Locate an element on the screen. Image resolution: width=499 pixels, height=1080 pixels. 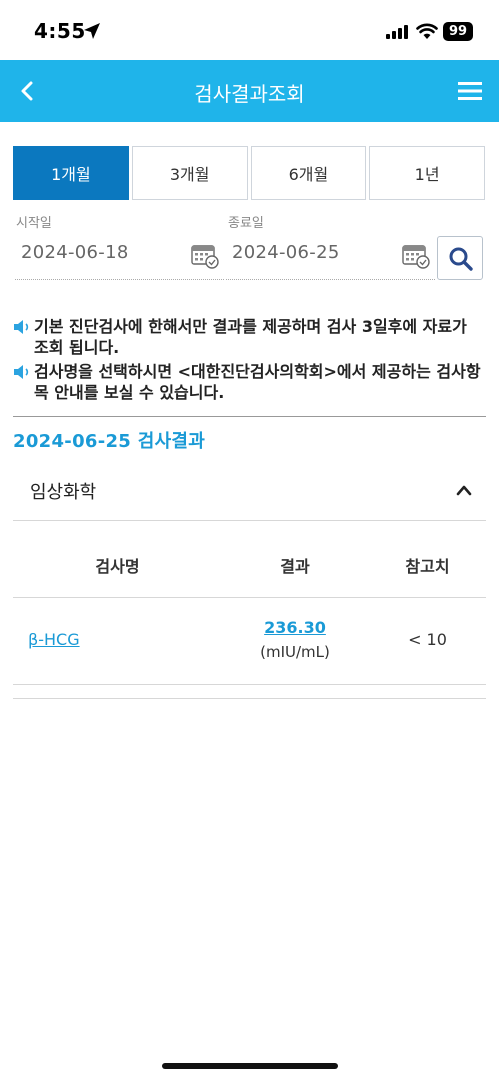
cellular-signal-icon is located at coordinates (397, 32).